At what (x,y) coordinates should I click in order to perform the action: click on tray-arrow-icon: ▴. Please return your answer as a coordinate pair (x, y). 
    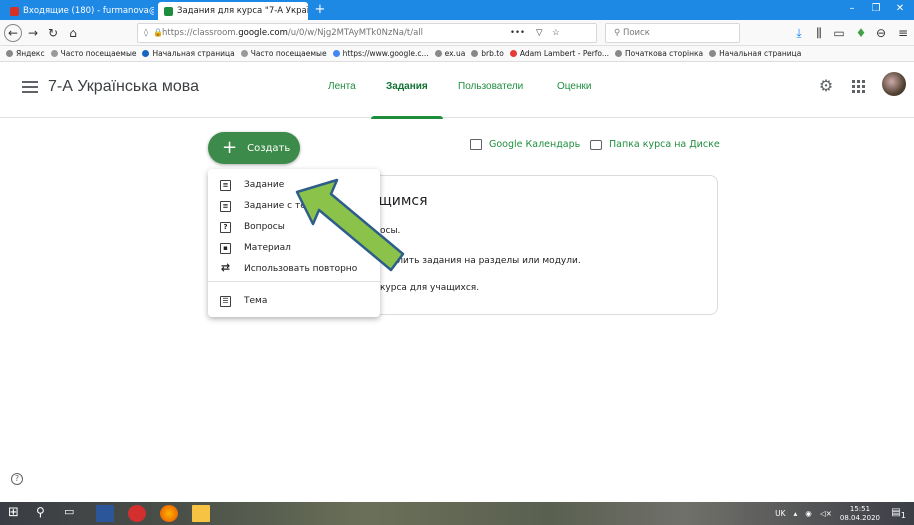
    Looking at the image, I should click on (796, 513).